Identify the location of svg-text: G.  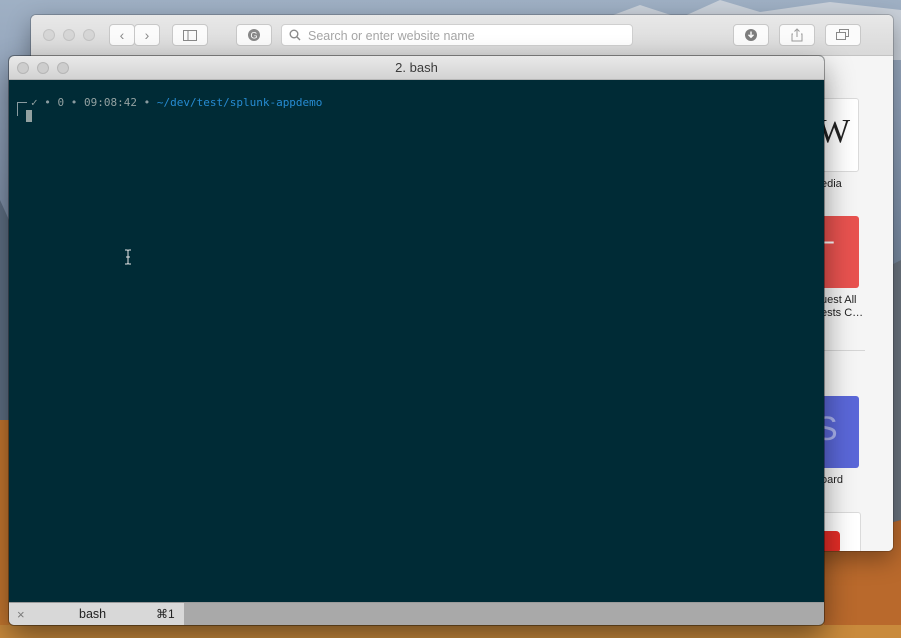
(253, 36).